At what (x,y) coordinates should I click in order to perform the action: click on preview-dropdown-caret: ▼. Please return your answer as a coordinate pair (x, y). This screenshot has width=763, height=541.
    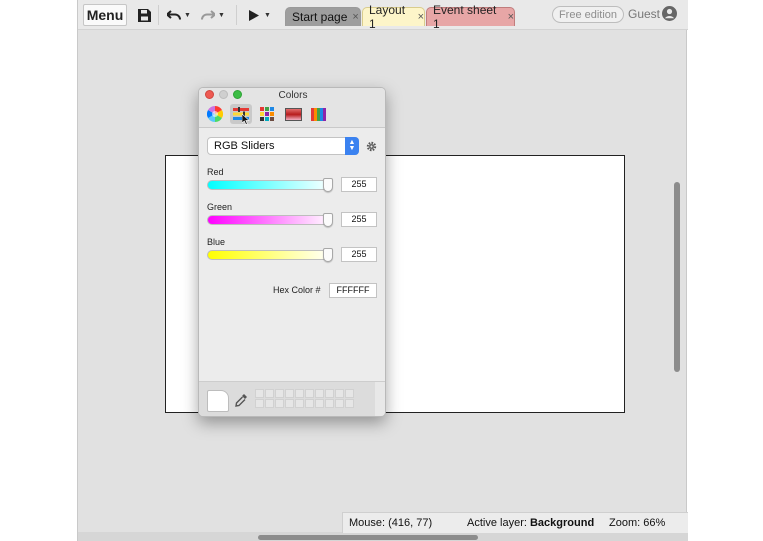
    Looking at the image, I should click on (267, 15).